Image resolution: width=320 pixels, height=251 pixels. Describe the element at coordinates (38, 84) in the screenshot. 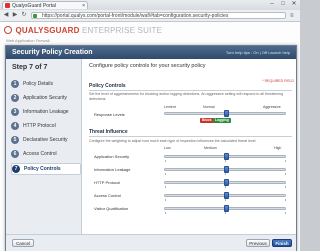

I see `step-label: Policy Details` at that location.